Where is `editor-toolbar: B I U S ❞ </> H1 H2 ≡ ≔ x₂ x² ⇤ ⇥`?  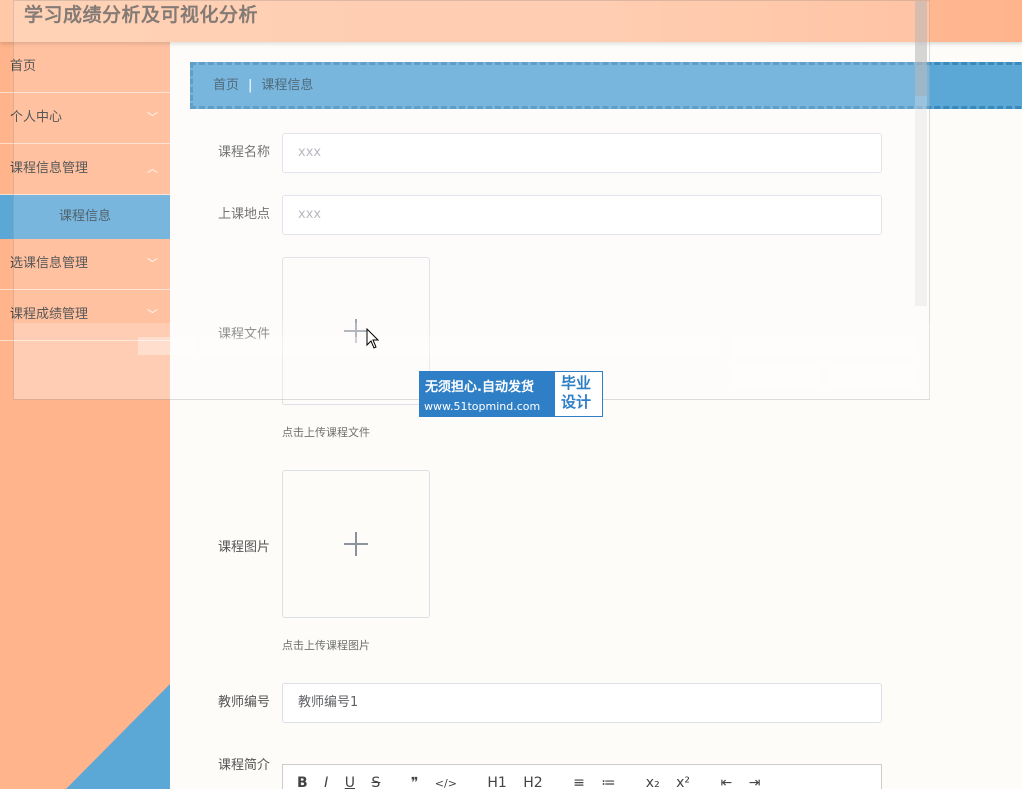
editor-toolbar: B I U S ❞ </> H1 H2 ≡ ≔ x₂ x² ⇤ ⇥ is located at coordinates (582, 777).